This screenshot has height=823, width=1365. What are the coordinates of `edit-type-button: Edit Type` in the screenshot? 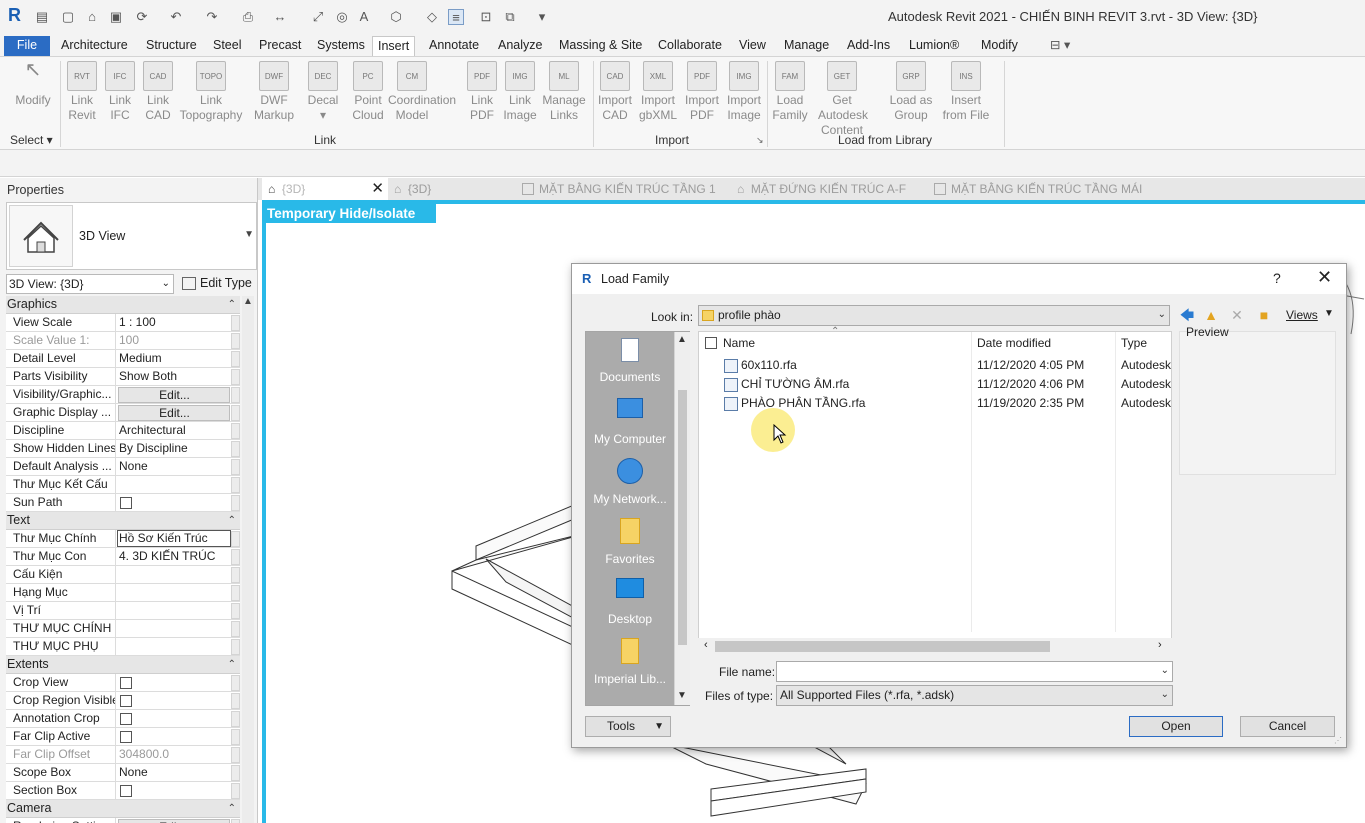 It's located at (216, 284).